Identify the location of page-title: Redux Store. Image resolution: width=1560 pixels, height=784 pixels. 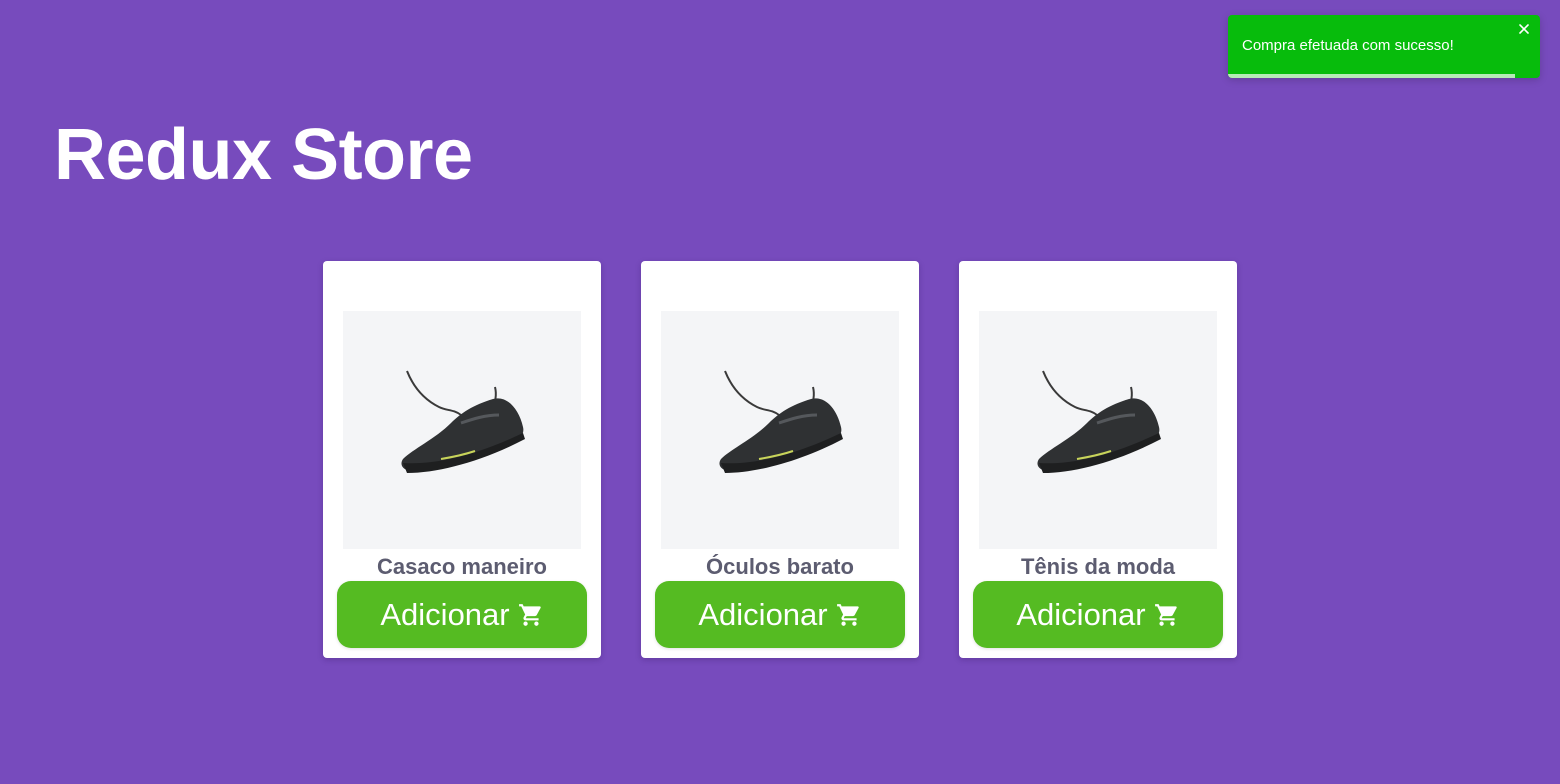
(263, 155).